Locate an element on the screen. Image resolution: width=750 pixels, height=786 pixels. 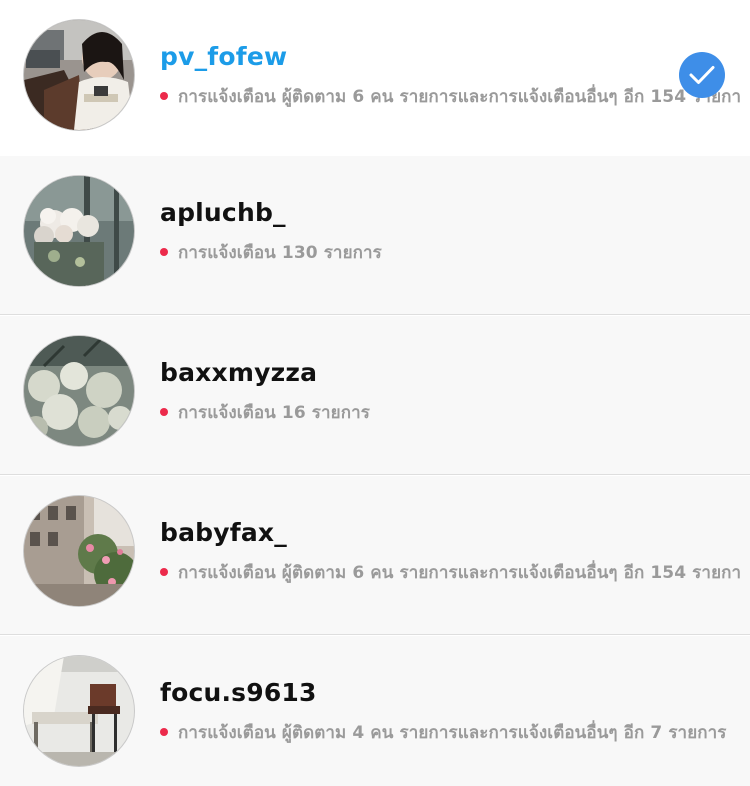
account-username: babyfax_ is located at coordinates (223, 532).